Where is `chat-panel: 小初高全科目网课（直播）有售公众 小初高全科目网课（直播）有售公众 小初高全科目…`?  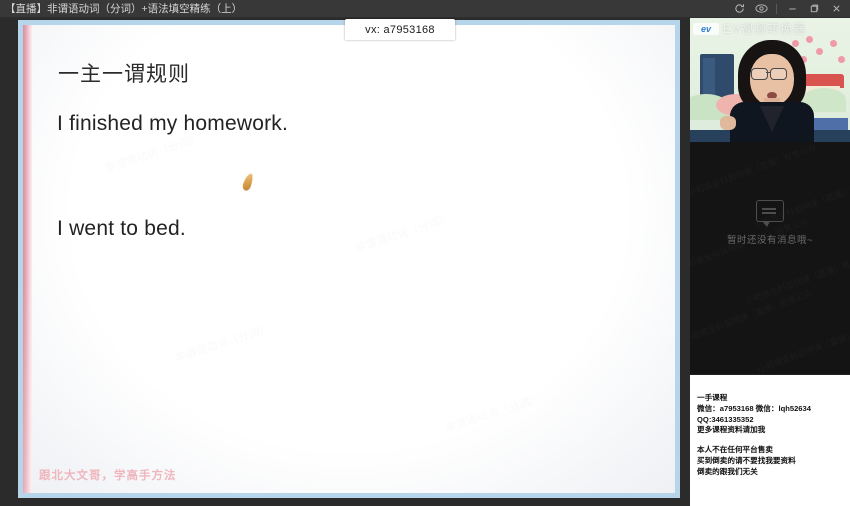
chat-panel: 小初高全科目网课（直播）有售公众 小初高全科目网课（直播）有售公众 小初高全科目… is located at coordinates (770, 258).